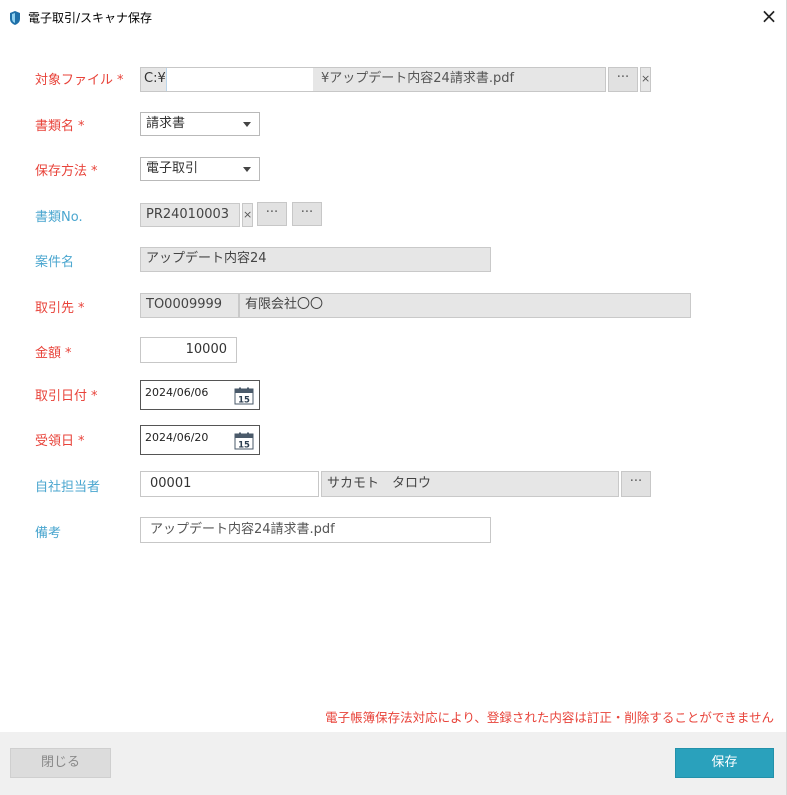 The width and height of the screenshot is (787, 795). I want to click on save-method-select: 電子取引, so click(200, 169).